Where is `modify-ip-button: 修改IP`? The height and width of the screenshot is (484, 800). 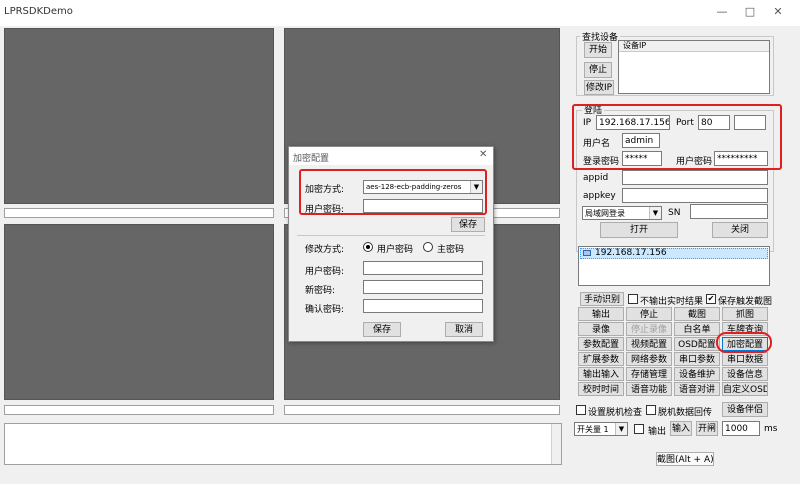 modify-ip-button: 修改IP is located at coordinates (599, 87).